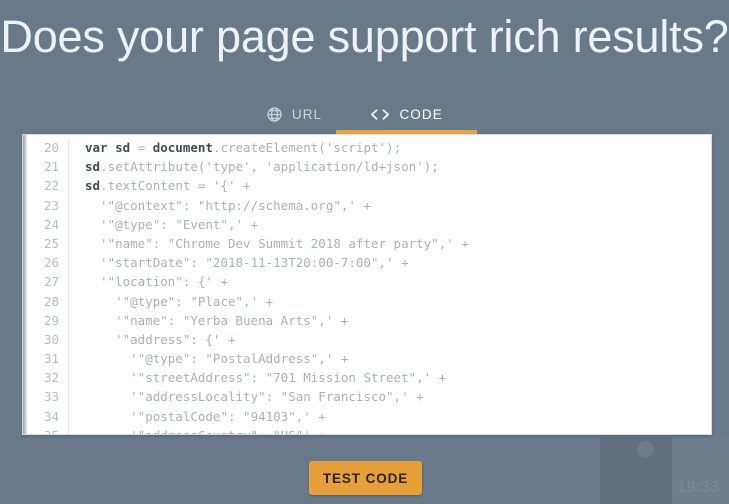 The width and height of the screenshot is (729, 504). What do you see at coordinates (369, 359) in the screenshot?
I see `code-line: 31 '"@type": "PostalAddress",' +` at bounding box center [369, 359].